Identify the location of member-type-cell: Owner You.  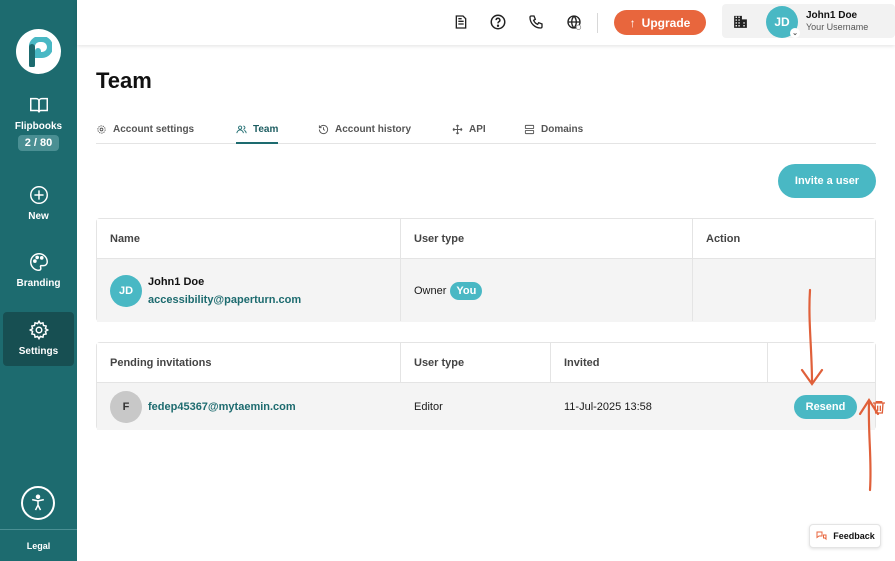
(442, 290).